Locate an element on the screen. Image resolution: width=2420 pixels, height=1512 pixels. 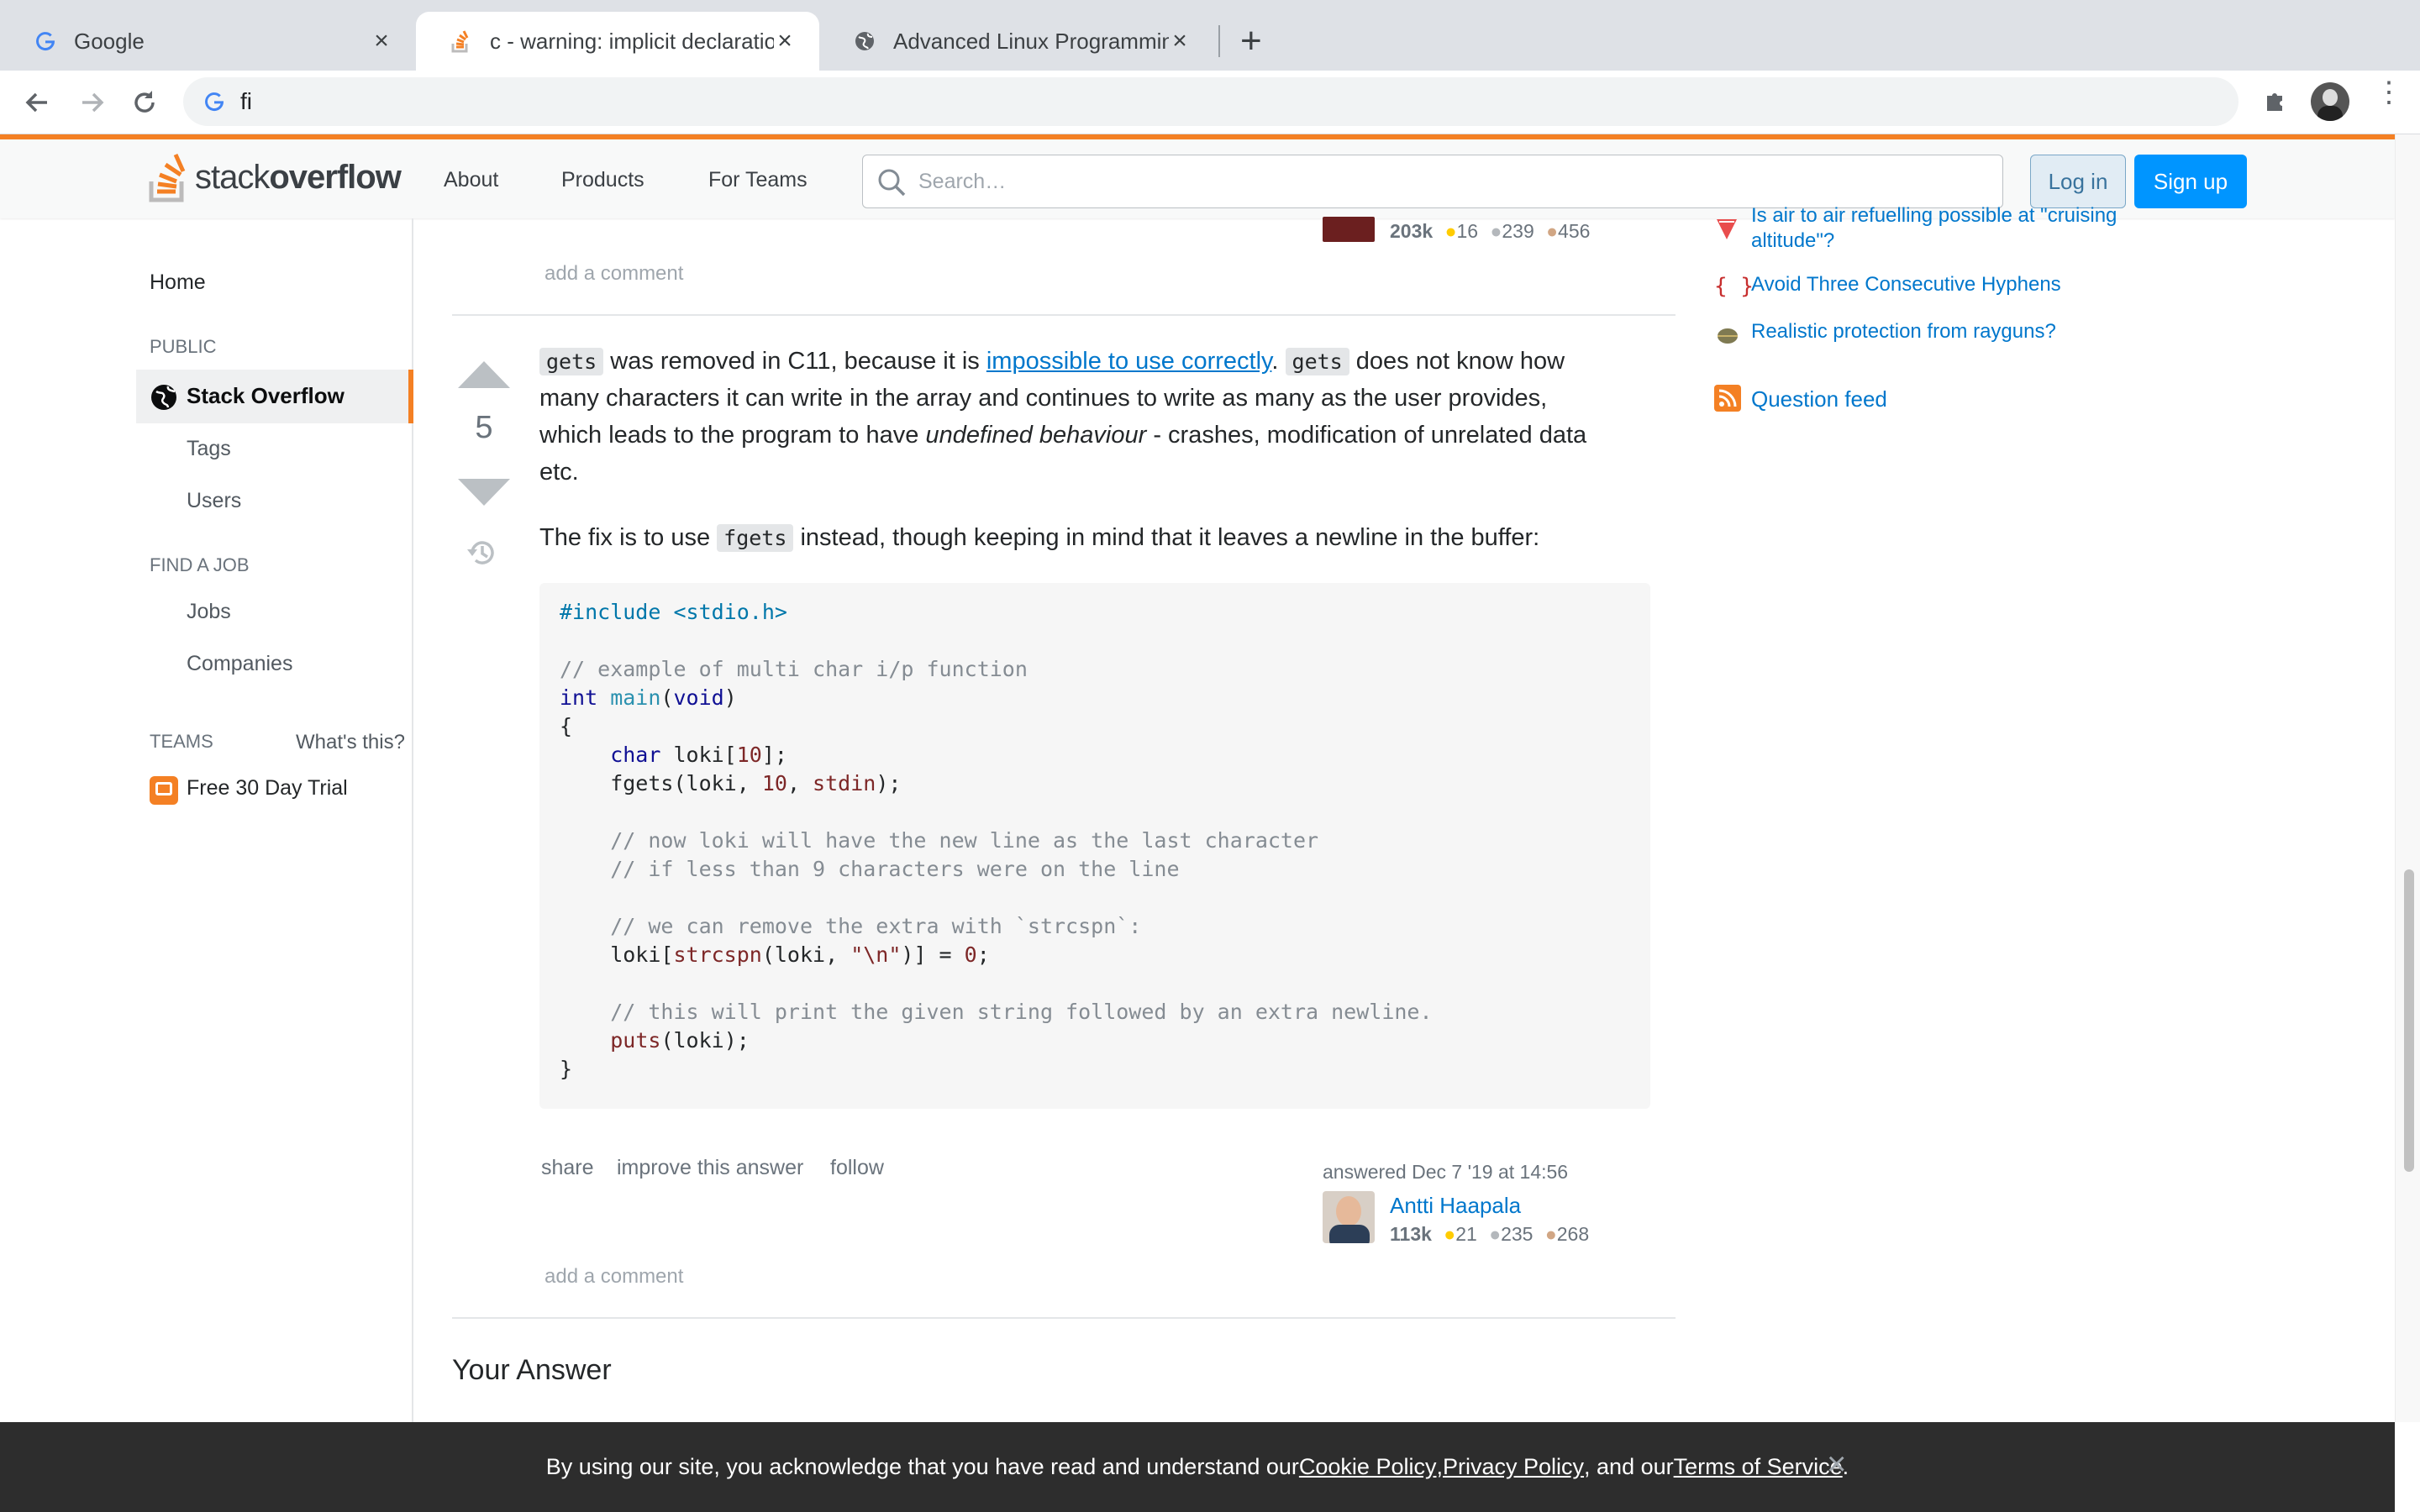
code-line: #include <stdio.h> is located at coordinates (673, 612).